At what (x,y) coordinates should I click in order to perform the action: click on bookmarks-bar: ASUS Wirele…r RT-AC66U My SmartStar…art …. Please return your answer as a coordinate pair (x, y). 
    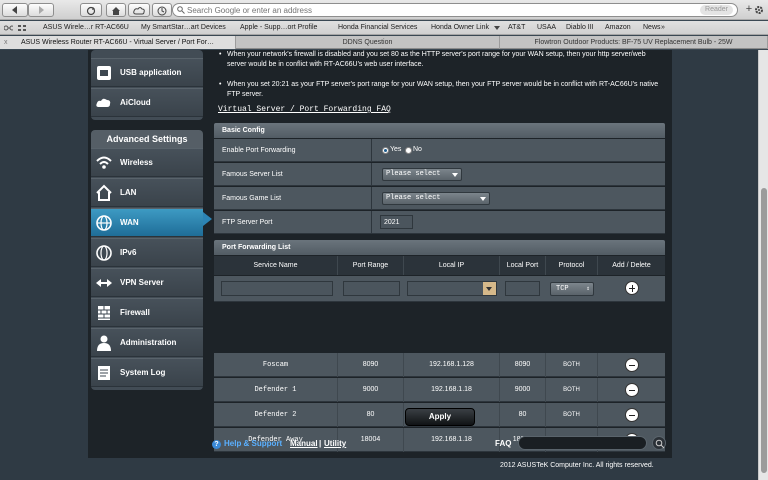
    Looking at the image, I should click on (384, 28).